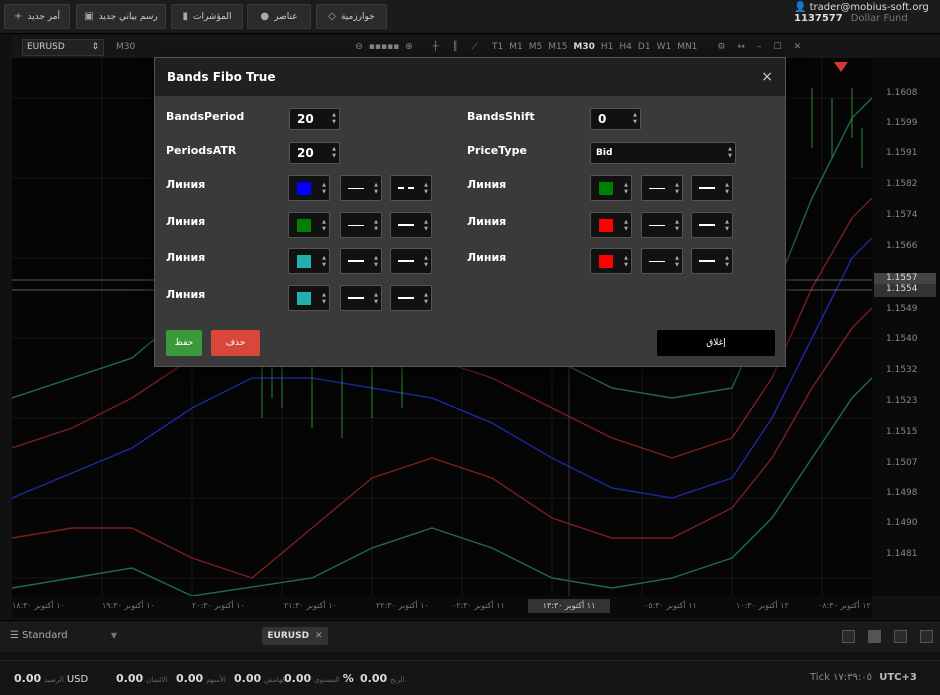 The height and width of the screenshot is (695, 940). I want to click on layout-grid-icon, so click(874, 636).